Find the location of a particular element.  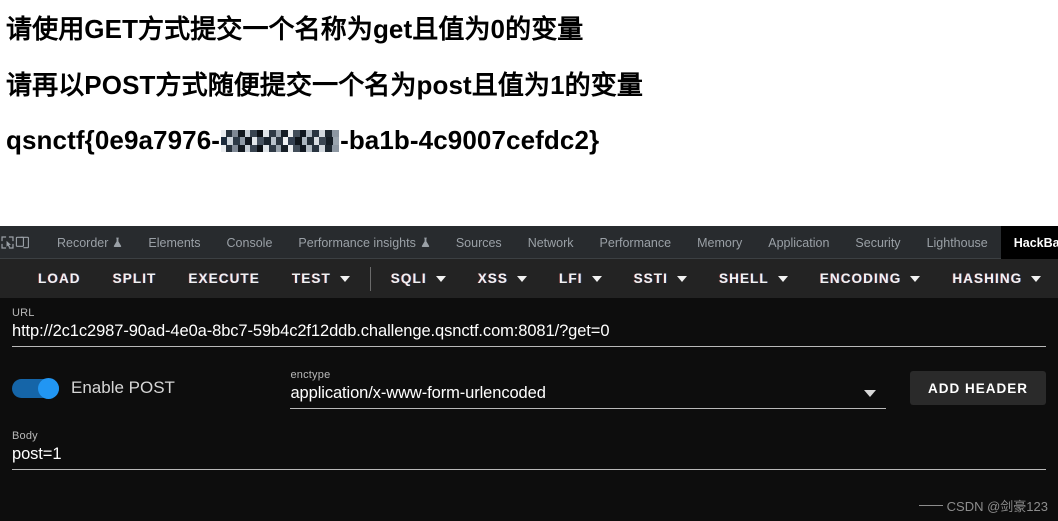

hackbar-button-label: SSTI is located at coordinates (650, 278).